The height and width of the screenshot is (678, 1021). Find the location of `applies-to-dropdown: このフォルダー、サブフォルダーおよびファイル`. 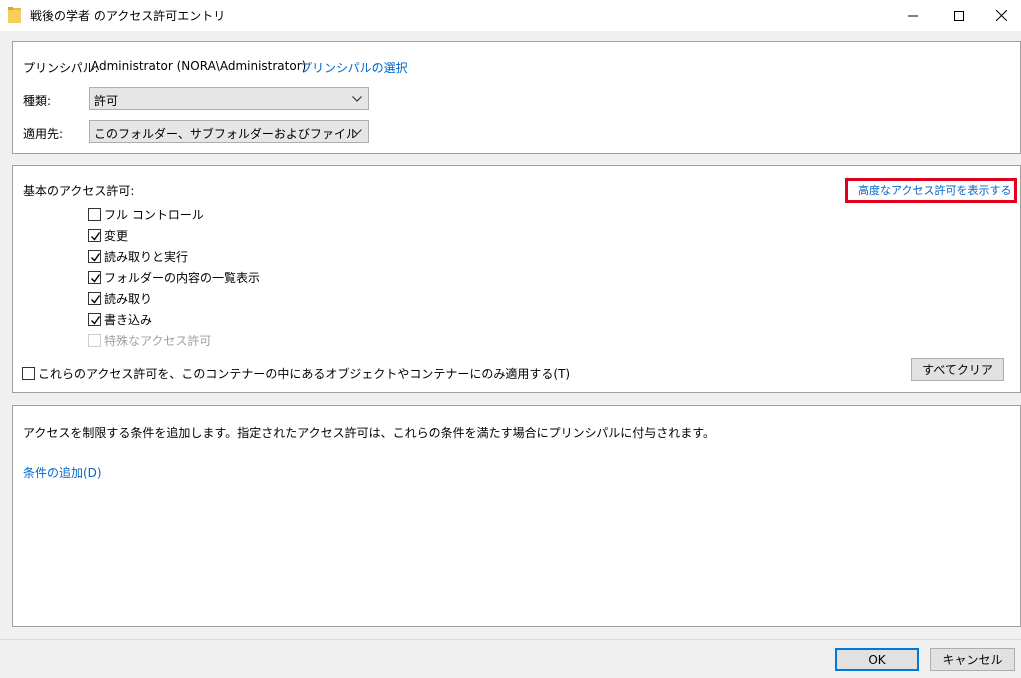

applies-to-dropdown: このフォルダー、サブフォルダーおよびファイル is located at coordinates (229, 131).